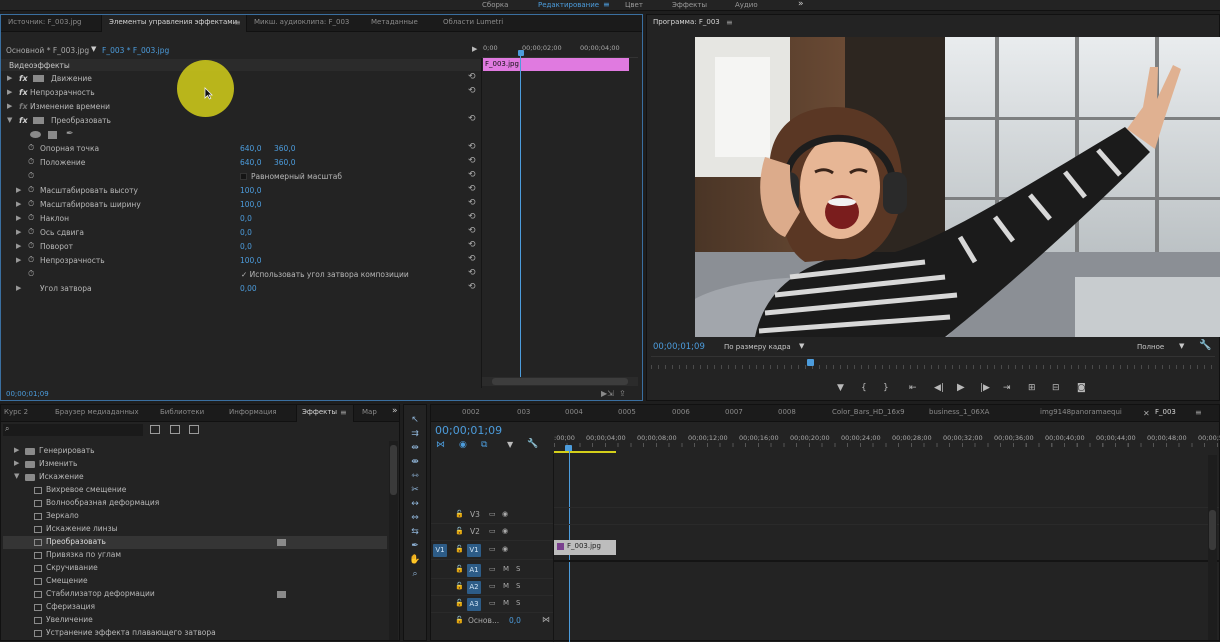 Image resolution: width=1220 pixels, height=642 pixels. What do you see at coordinates (253, 412) in the screenshot?
I see `tab-info: Информация` at bounding box center [253, 412].